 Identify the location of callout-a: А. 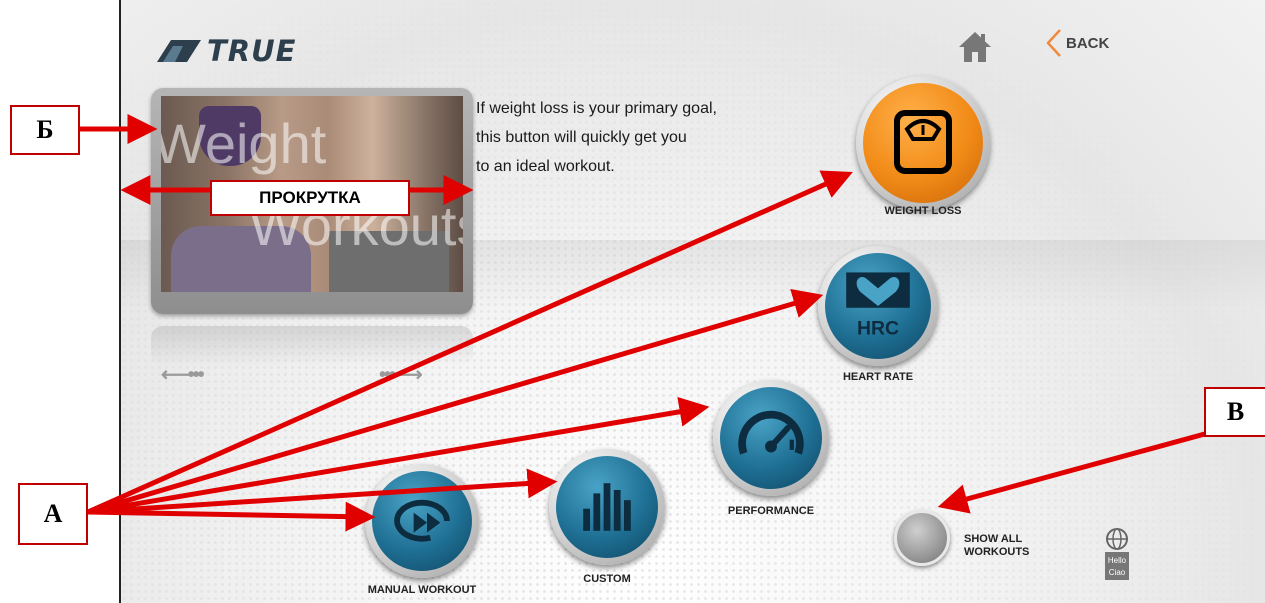
(53, 514).